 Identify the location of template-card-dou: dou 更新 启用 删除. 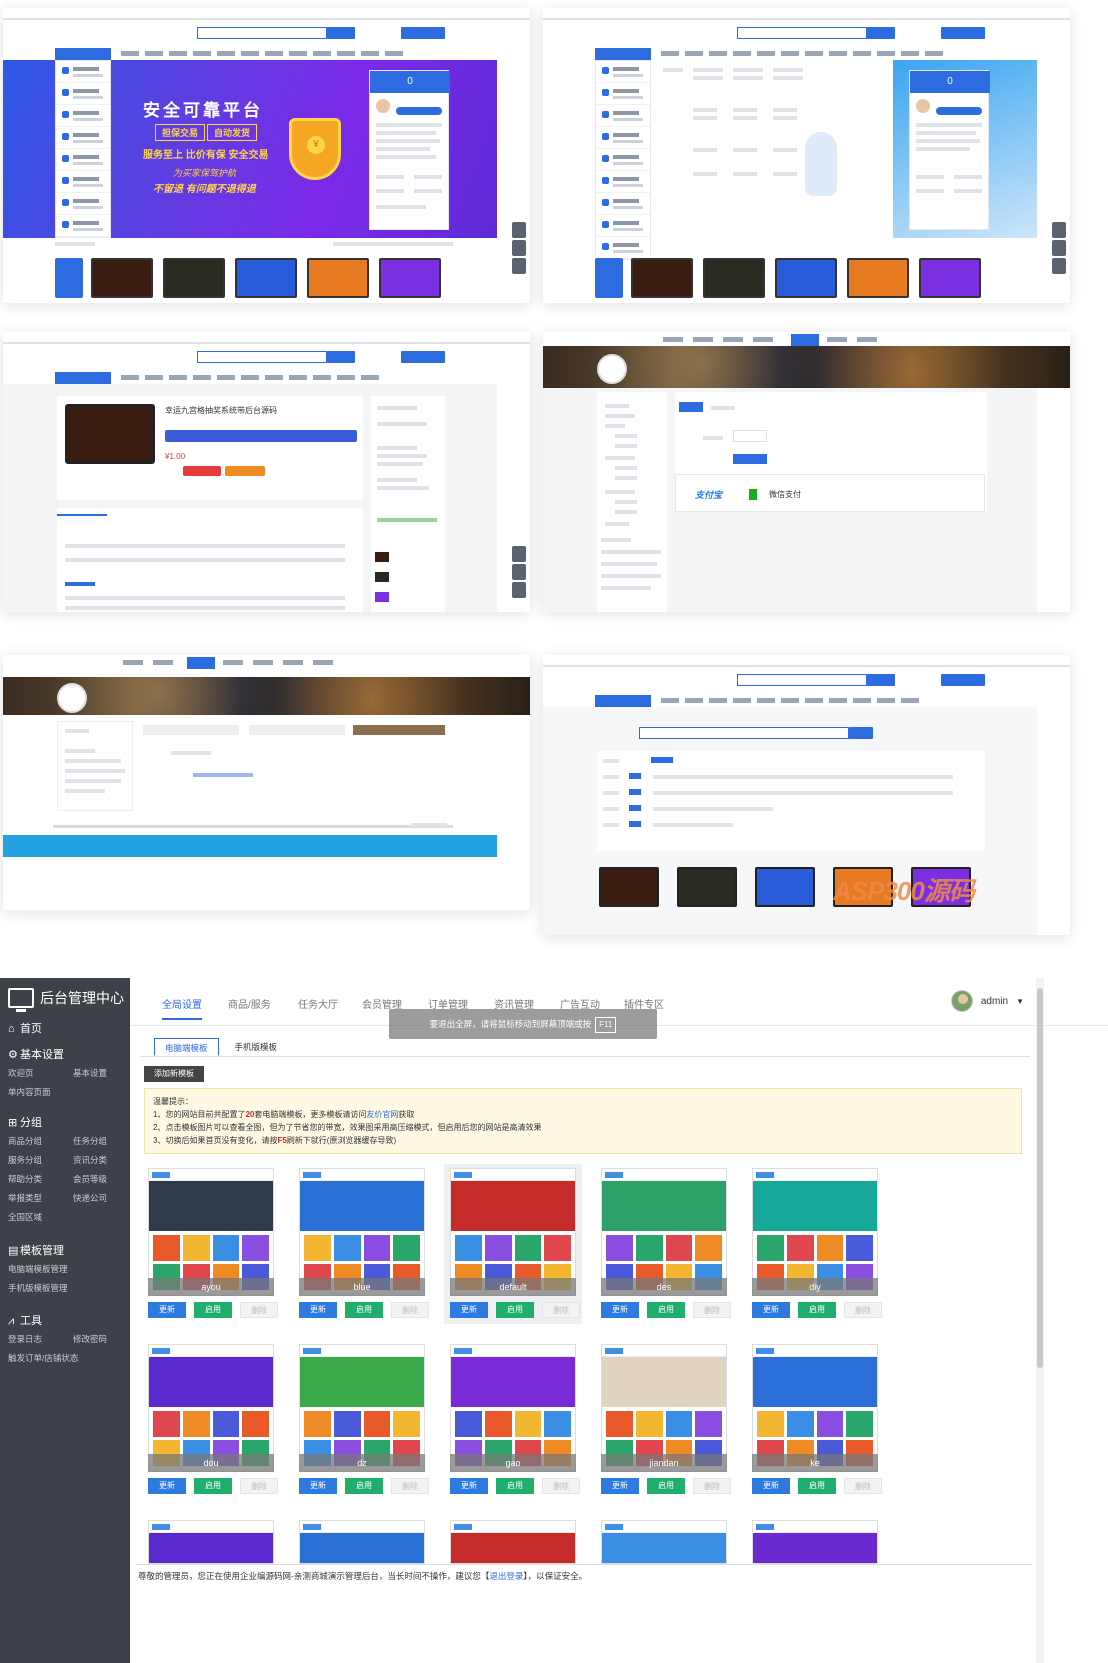
(211, 1420).